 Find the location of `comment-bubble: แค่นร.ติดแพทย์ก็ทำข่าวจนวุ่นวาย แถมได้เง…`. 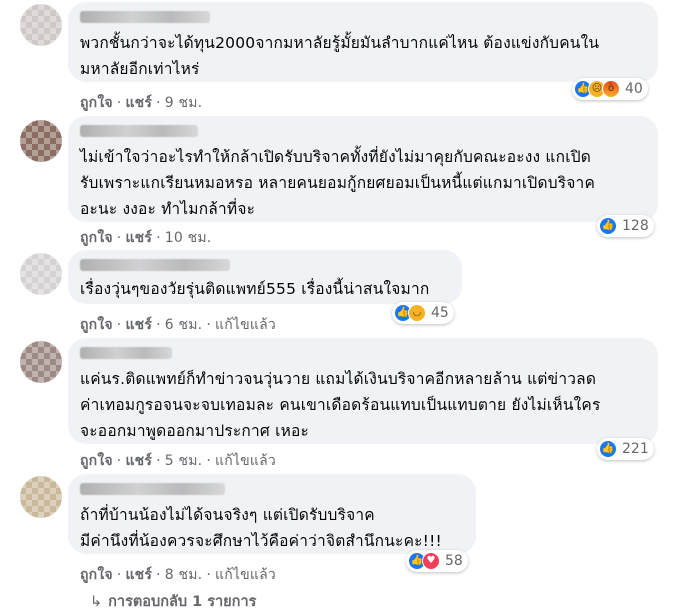

comment-bubble: แค่นร.ติดแพทย์ก็ทำข่าวจนวุ่นวาย แถมได้เง… is located at coordinates (363, 391).